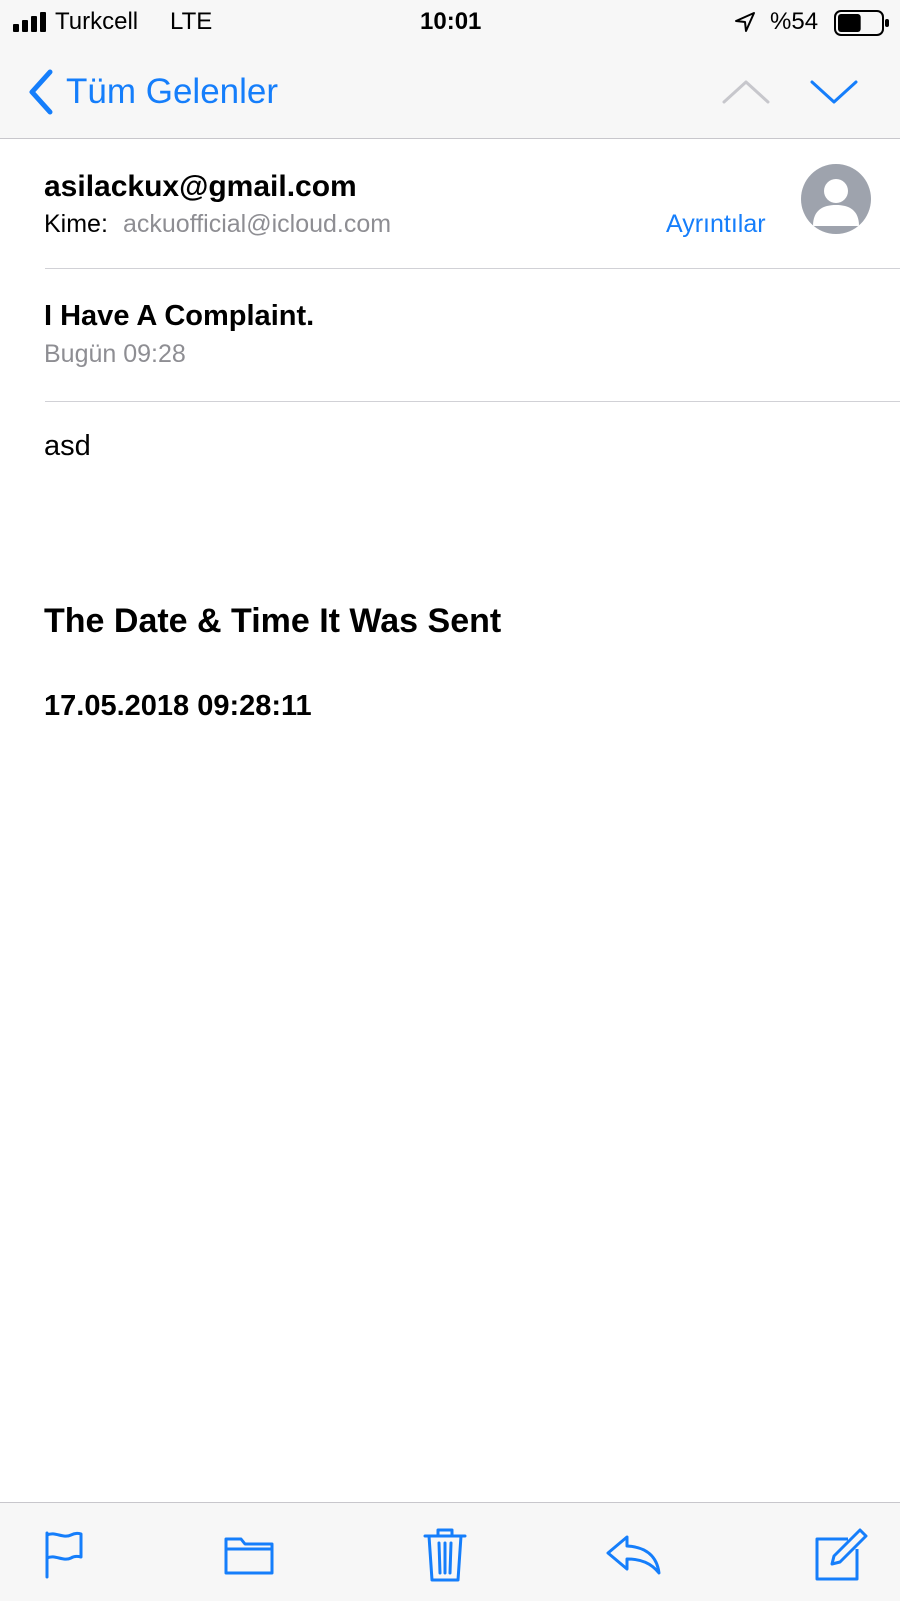 This screenshot has width=900, height=1601. Describe the element at coordinates (794, 21) in the screenshot. I see `battery-percent: %54` at that location.